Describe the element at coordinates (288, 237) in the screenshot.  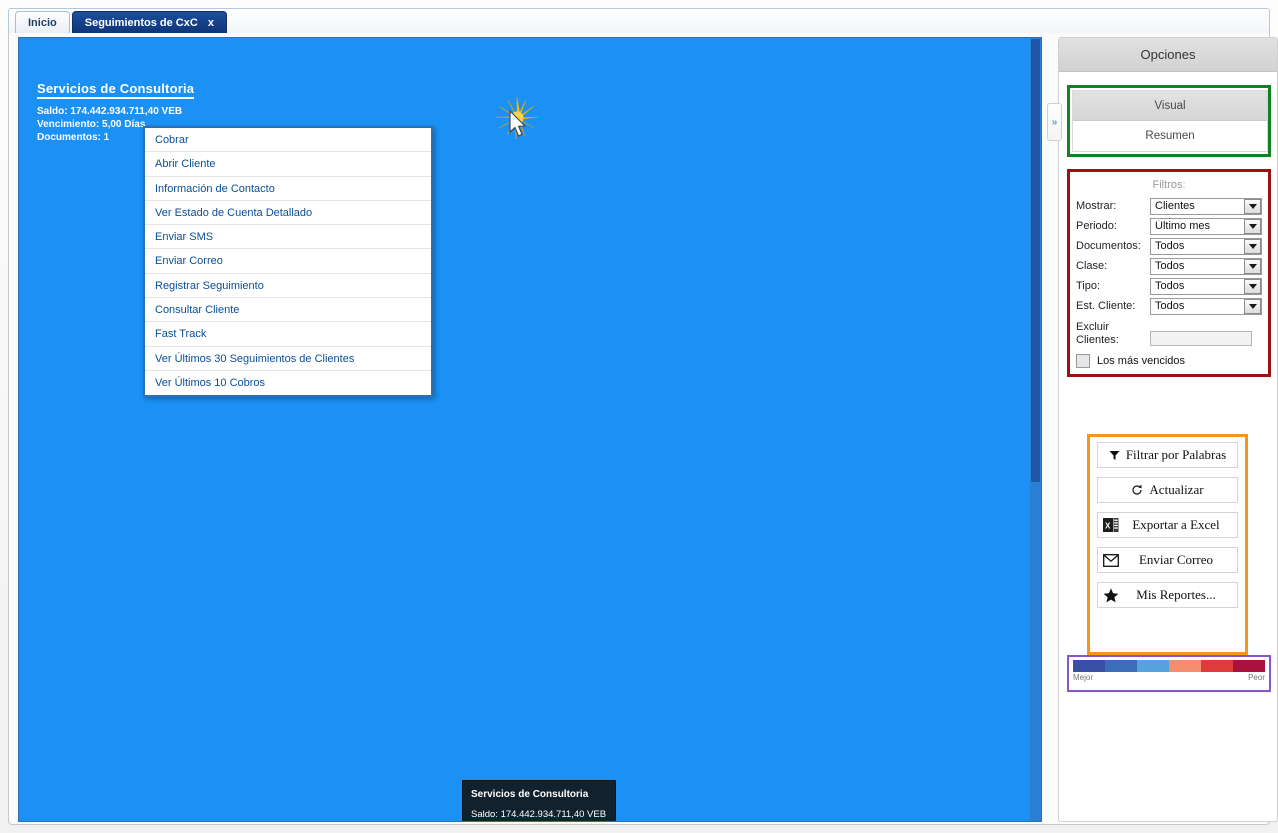
I see `menu-item-enviar-sms: Enviar SMS` at that location.